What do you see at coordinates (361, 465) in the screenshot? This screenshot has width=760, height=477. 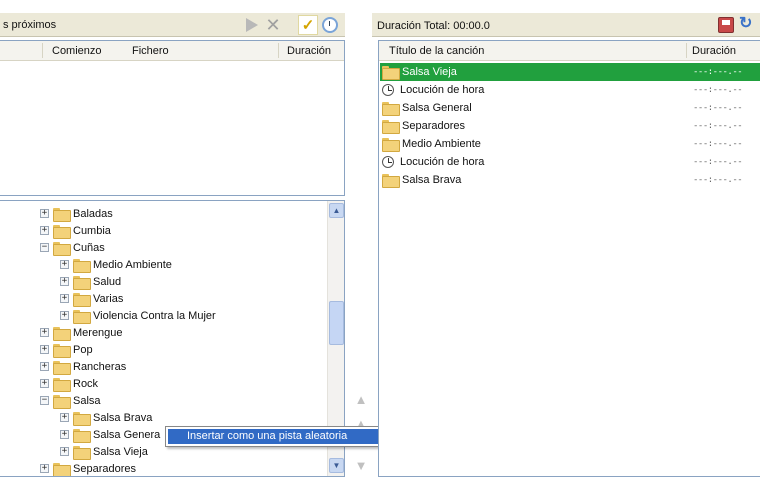 I see `move-down-icon: ▼` at bounding box center [361, 465].